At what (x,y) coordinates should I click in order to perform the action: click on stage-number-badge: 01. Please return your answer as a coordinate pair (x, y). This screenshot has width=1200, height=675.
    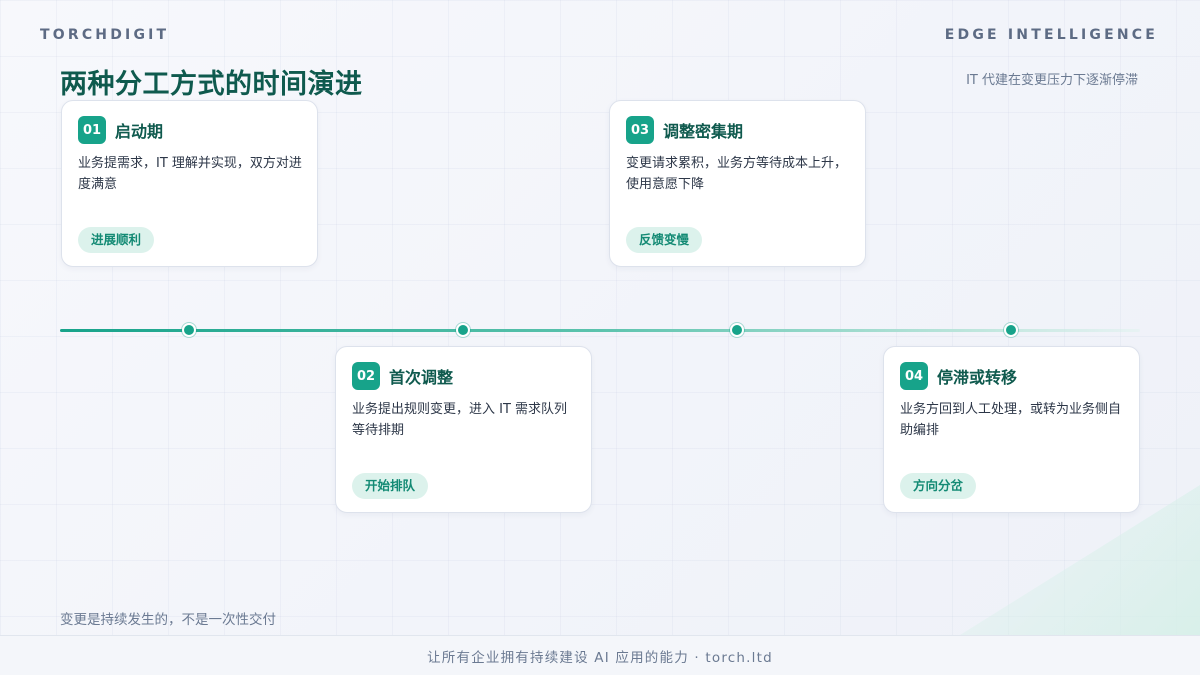
    Looking at the image, I should click on (92, 130).